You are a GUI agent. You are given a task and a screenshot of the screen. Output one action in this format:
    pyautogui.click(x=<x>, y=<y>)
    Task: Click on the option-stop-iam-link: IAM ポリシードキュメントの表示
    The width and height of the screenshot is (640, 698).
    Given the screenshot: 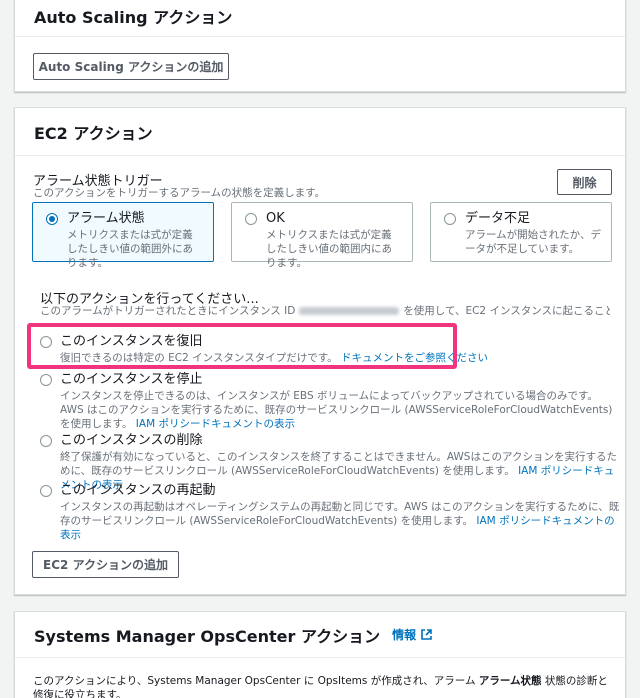 What is the action you would take?
    pyautogui.click(x=215, y=424)
    